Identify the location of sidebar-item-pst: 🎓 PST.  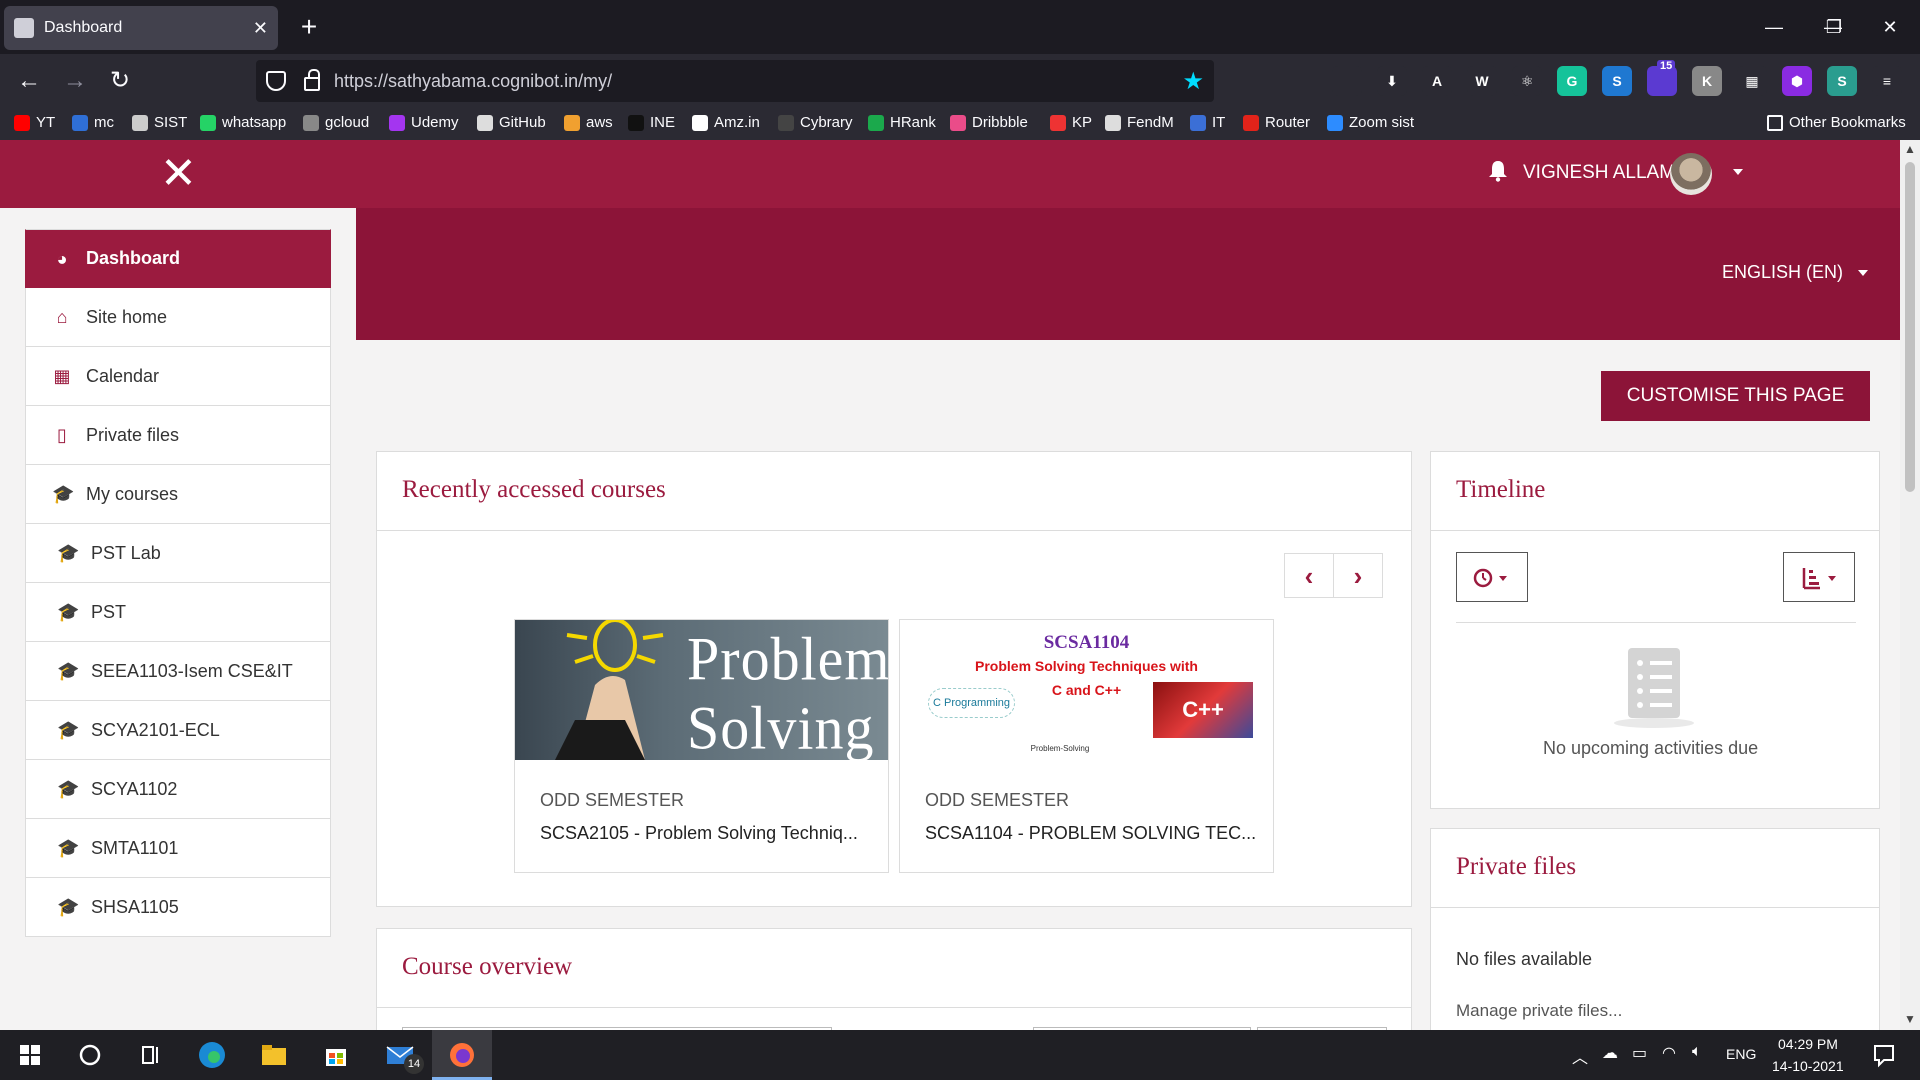
(178, 612).